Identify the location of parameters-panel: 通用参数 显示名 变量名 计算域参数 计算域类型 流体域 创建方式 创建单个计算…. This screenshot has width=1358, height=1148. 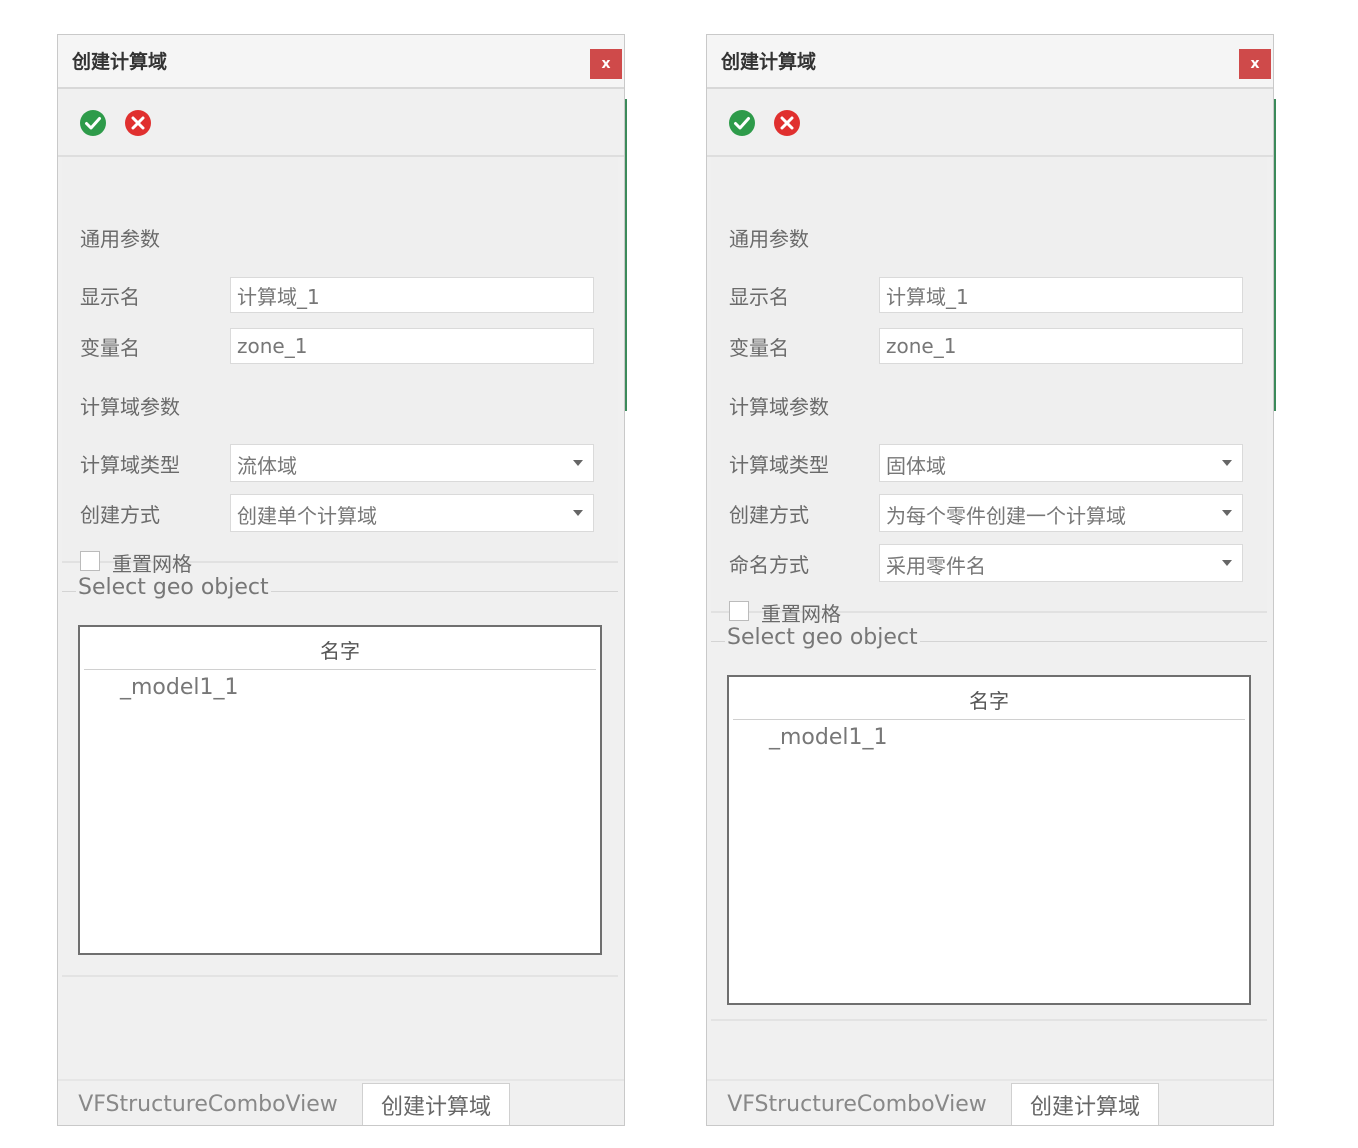
(340, 366).